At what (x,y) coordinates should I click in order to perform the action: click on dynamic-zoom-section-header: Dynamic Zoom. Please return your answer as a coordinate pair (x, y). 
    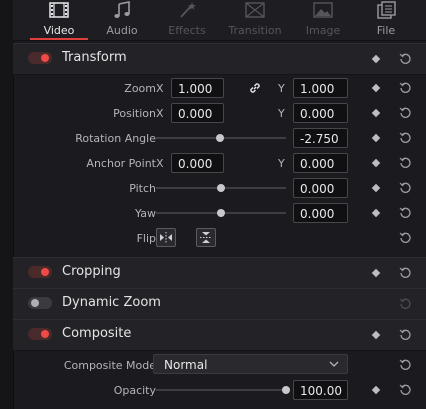
    Looking at the image, I should click on (219, 304).